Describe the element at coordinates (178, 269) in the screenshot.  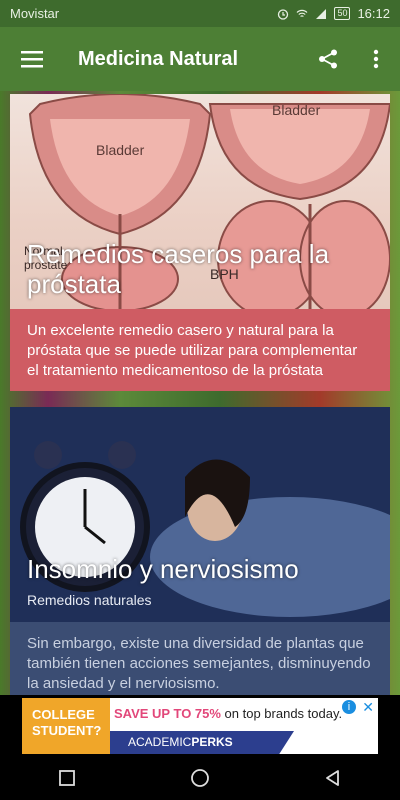
I see `article-title: Remedios caseros para la próstata` at that location.